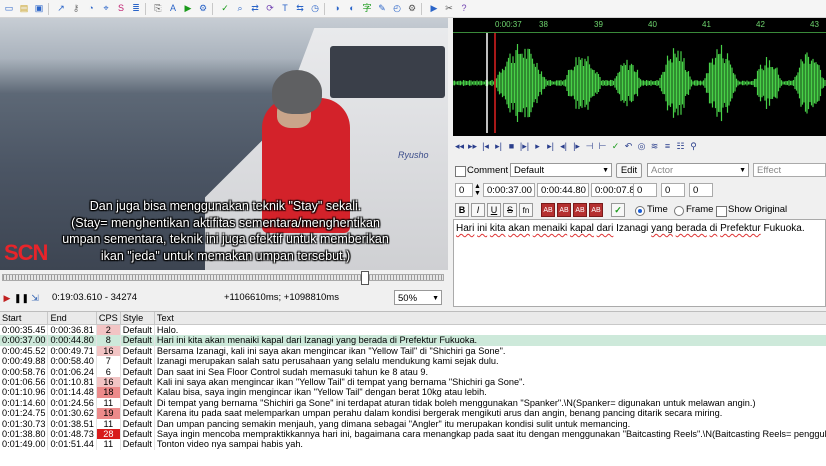 The width and height of the screenshot is (826, 466). What do you see at coordinates (472, 146) in the screenshot?
I see `next-line-icon: ▸▸` at bounding box center [472, 146].